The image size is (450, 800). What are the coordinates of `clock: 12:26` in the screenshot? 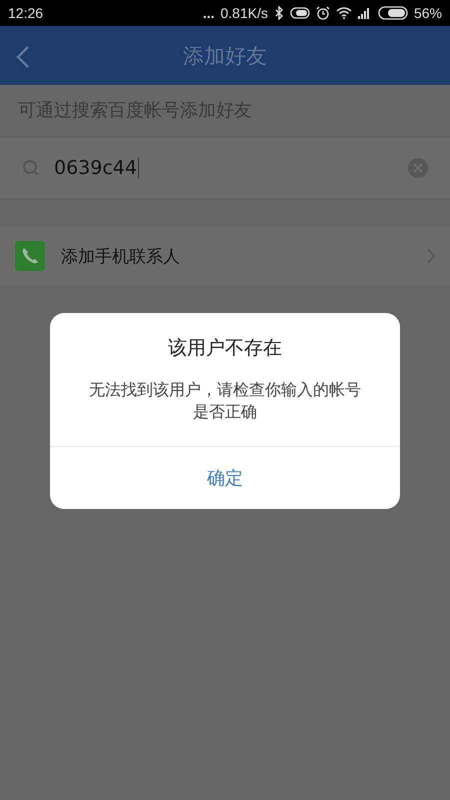 It's located at (26, 13).